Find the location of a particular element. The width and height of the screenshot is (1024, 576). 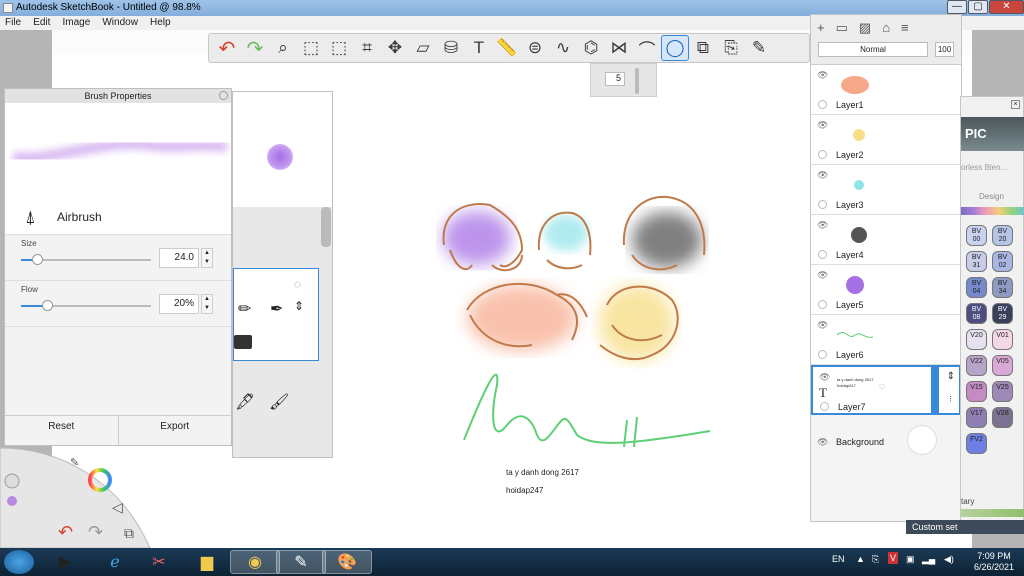

copic-swatch: BV 34 is located at coordinates (1002, 287).